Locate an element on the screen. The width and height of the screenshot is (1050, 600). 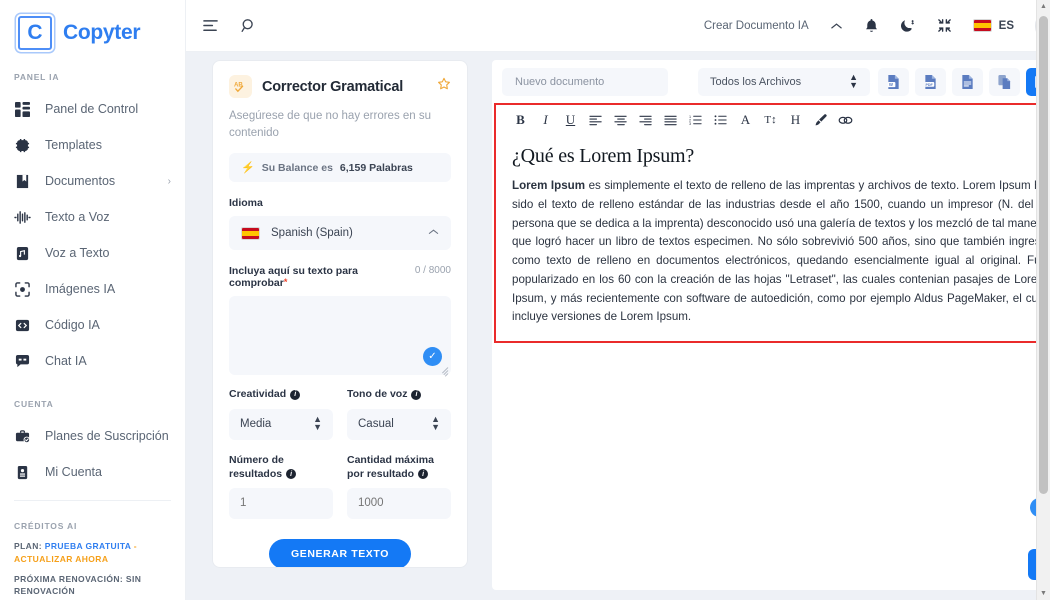
bolt-icon: ⚡ is located at coordinates (248, 168).